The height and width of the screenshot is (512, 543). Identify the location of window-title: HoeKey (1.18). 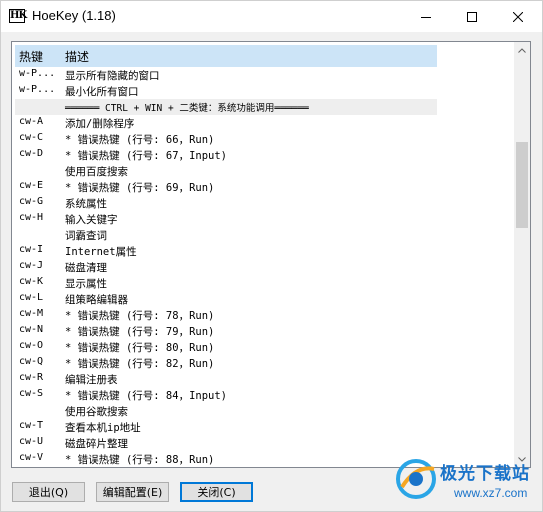
(74, 15).